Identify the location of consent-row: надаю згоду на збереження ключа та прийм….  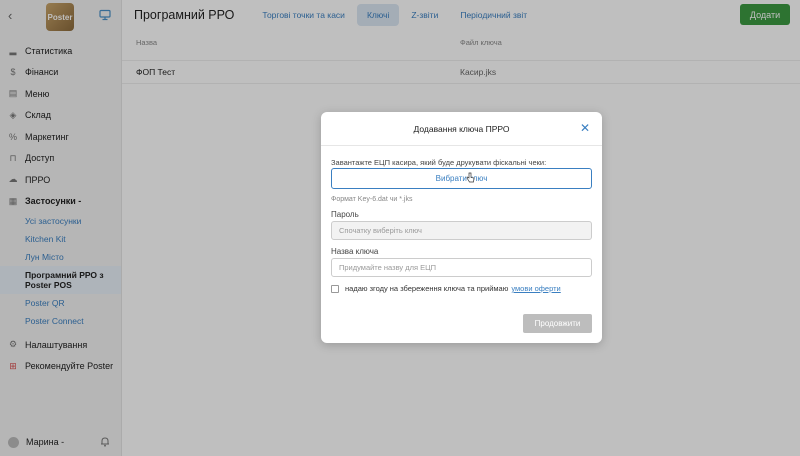
(446, 288).